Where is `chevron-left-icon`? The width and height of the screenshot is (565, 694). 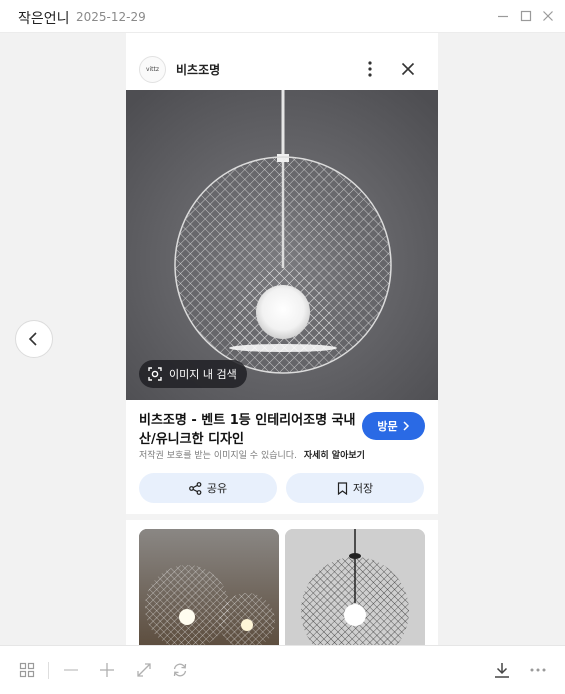 chevron-left-icon is located at coordinates (32, 339).